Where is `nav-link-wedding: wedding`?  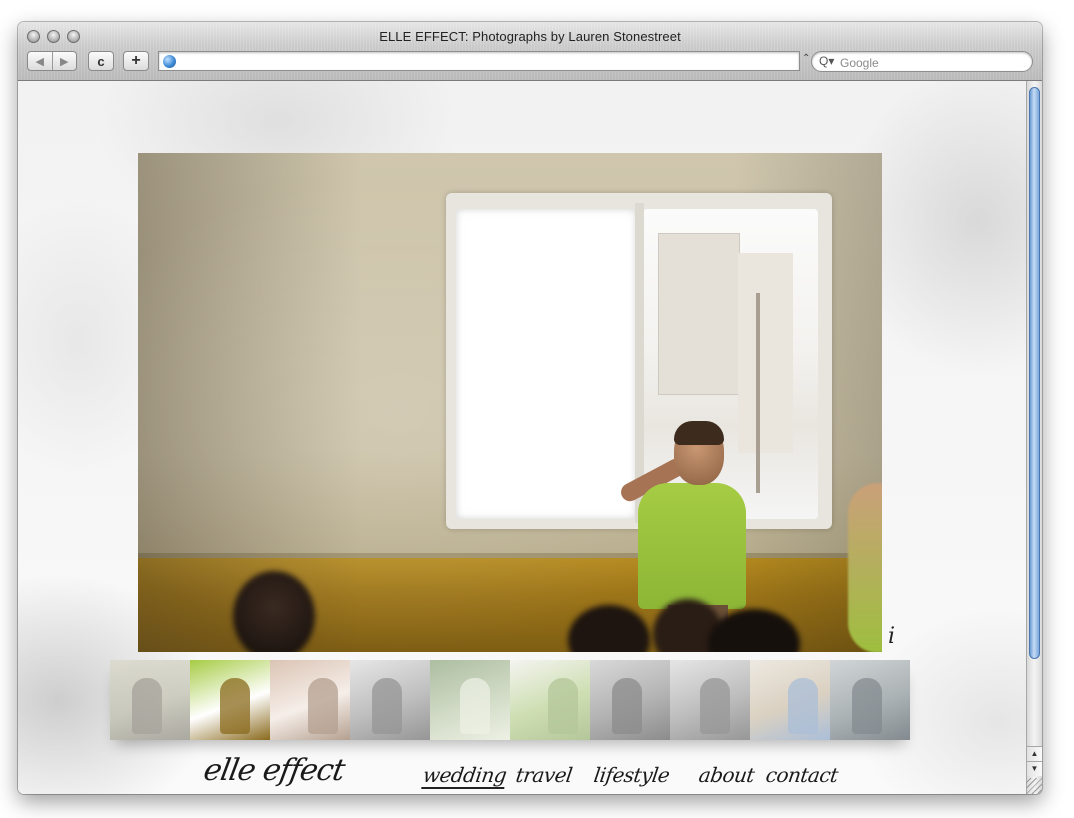 nav-link-wedding: wedding is located at coordinates (464, 776).